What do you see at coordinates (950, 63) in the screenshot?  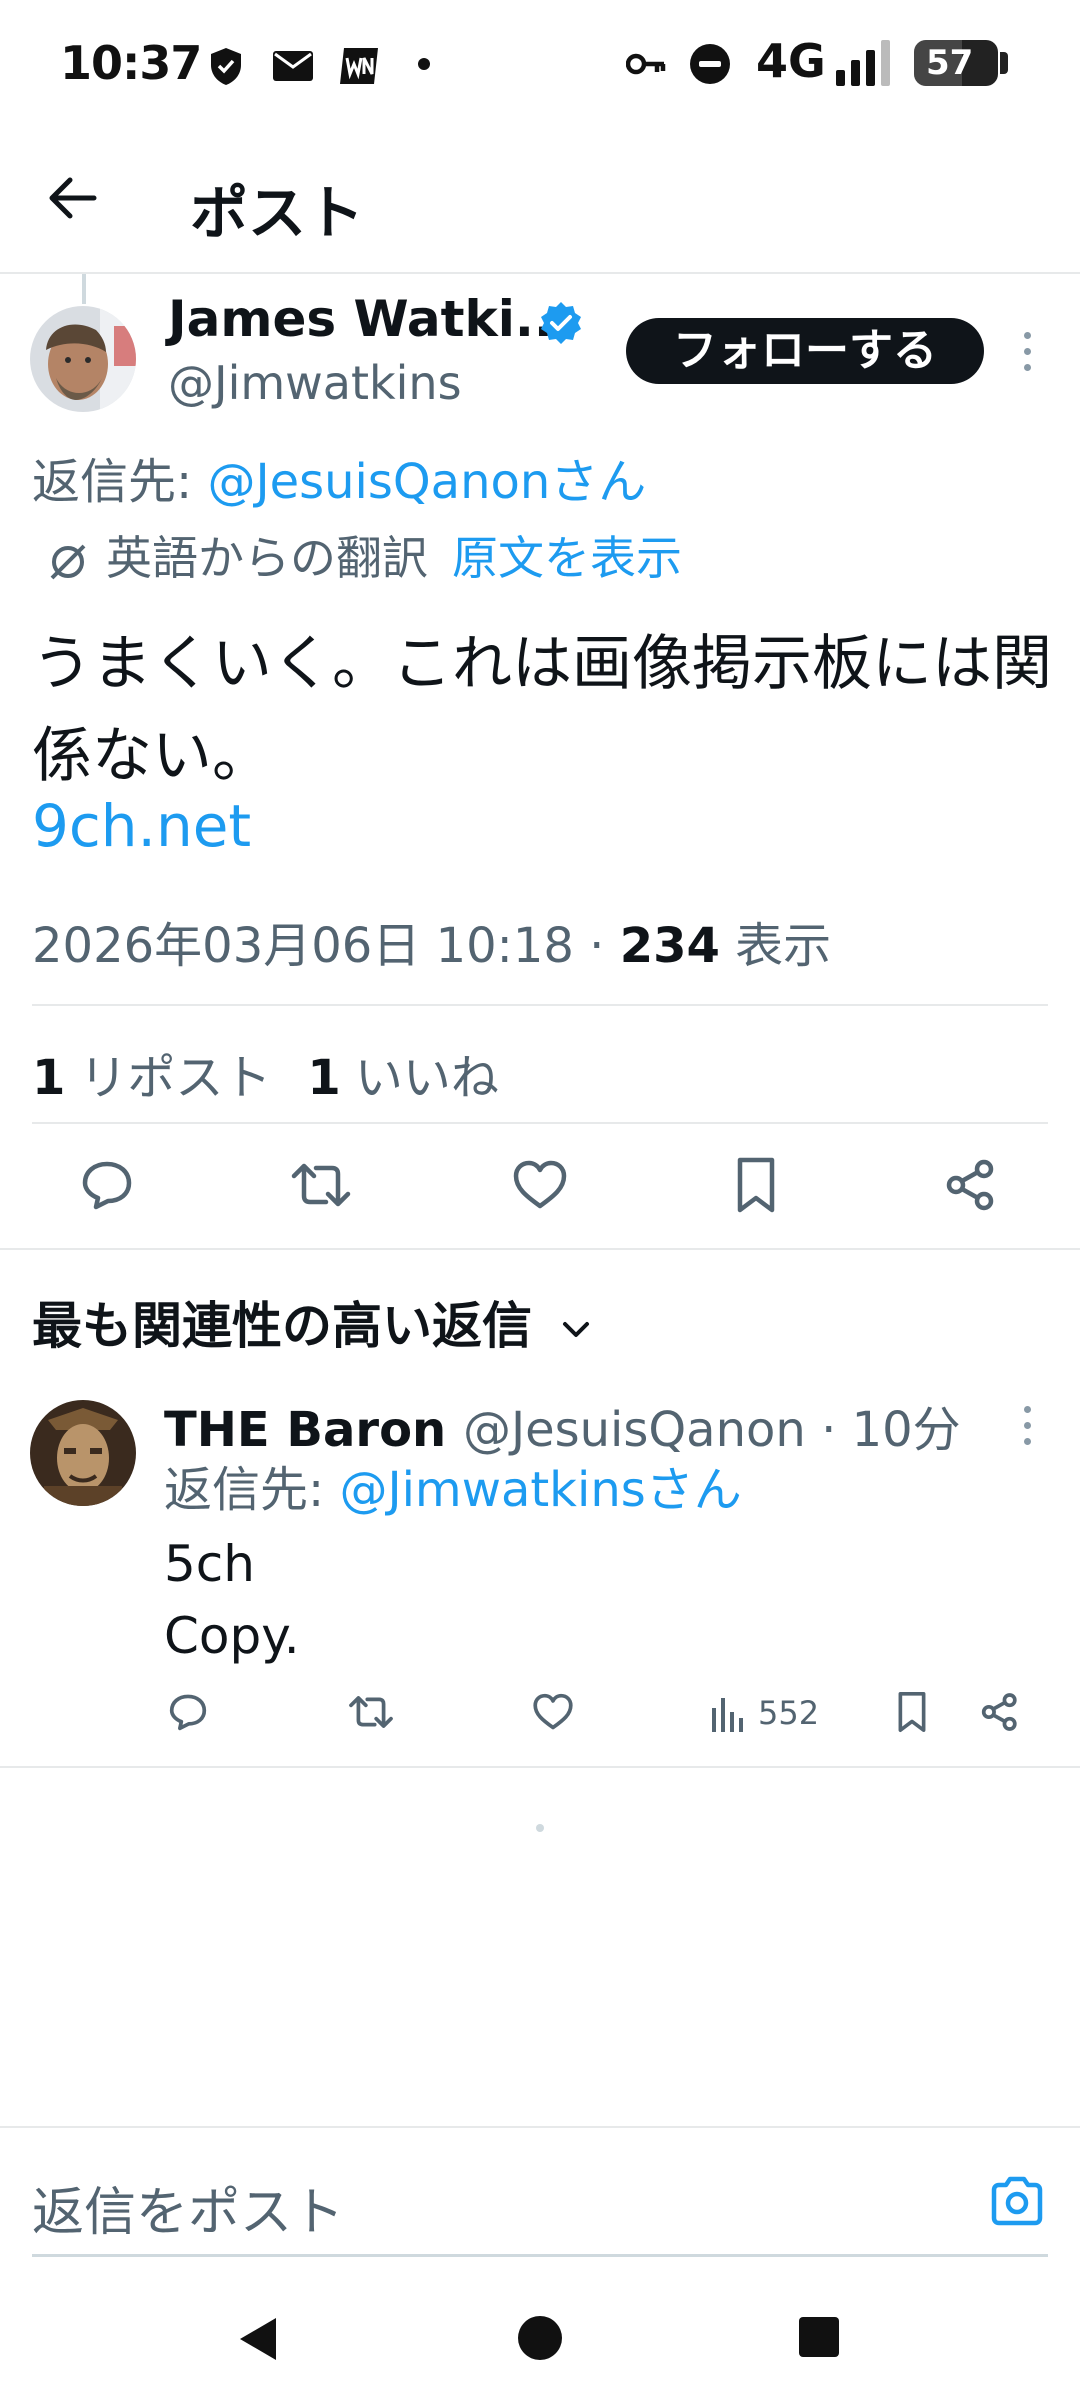 I see `battery-level: 57` at bounding box center [950, 63].